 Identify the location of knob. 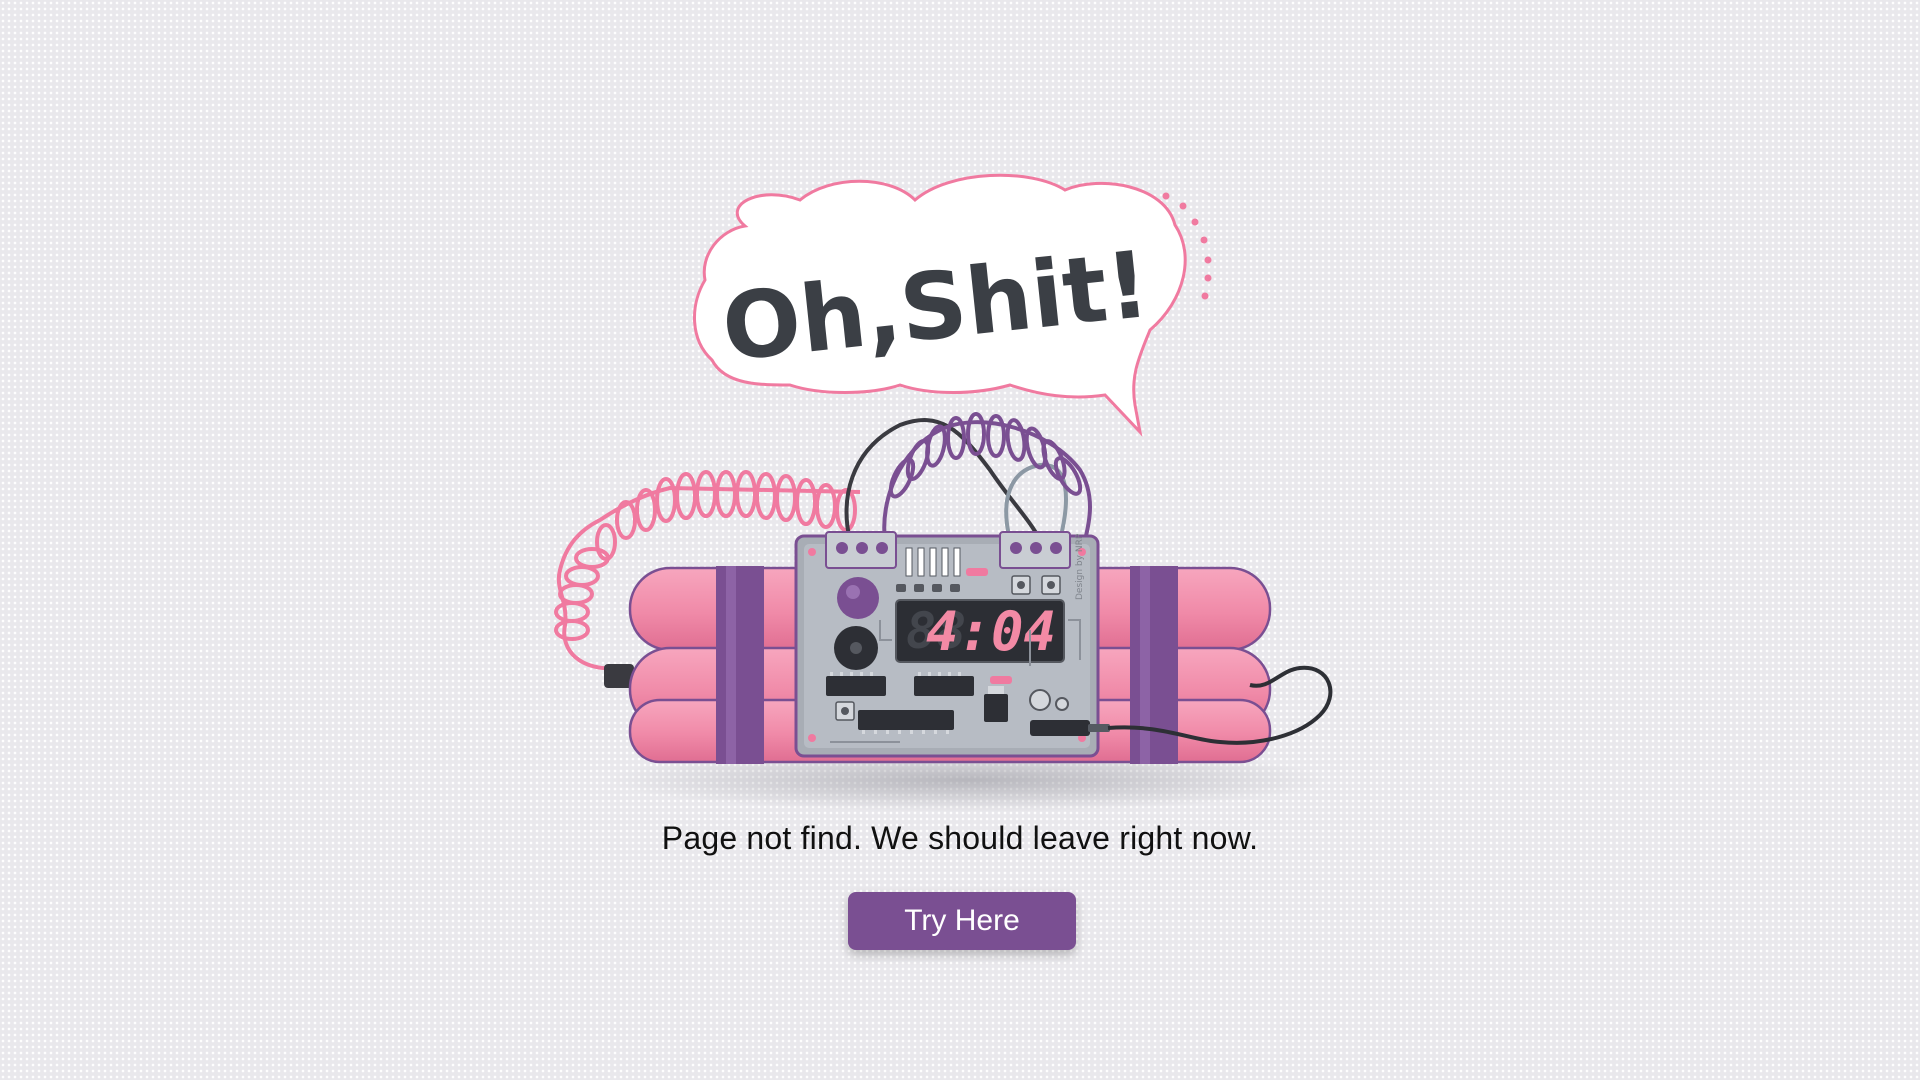
(858, 598).